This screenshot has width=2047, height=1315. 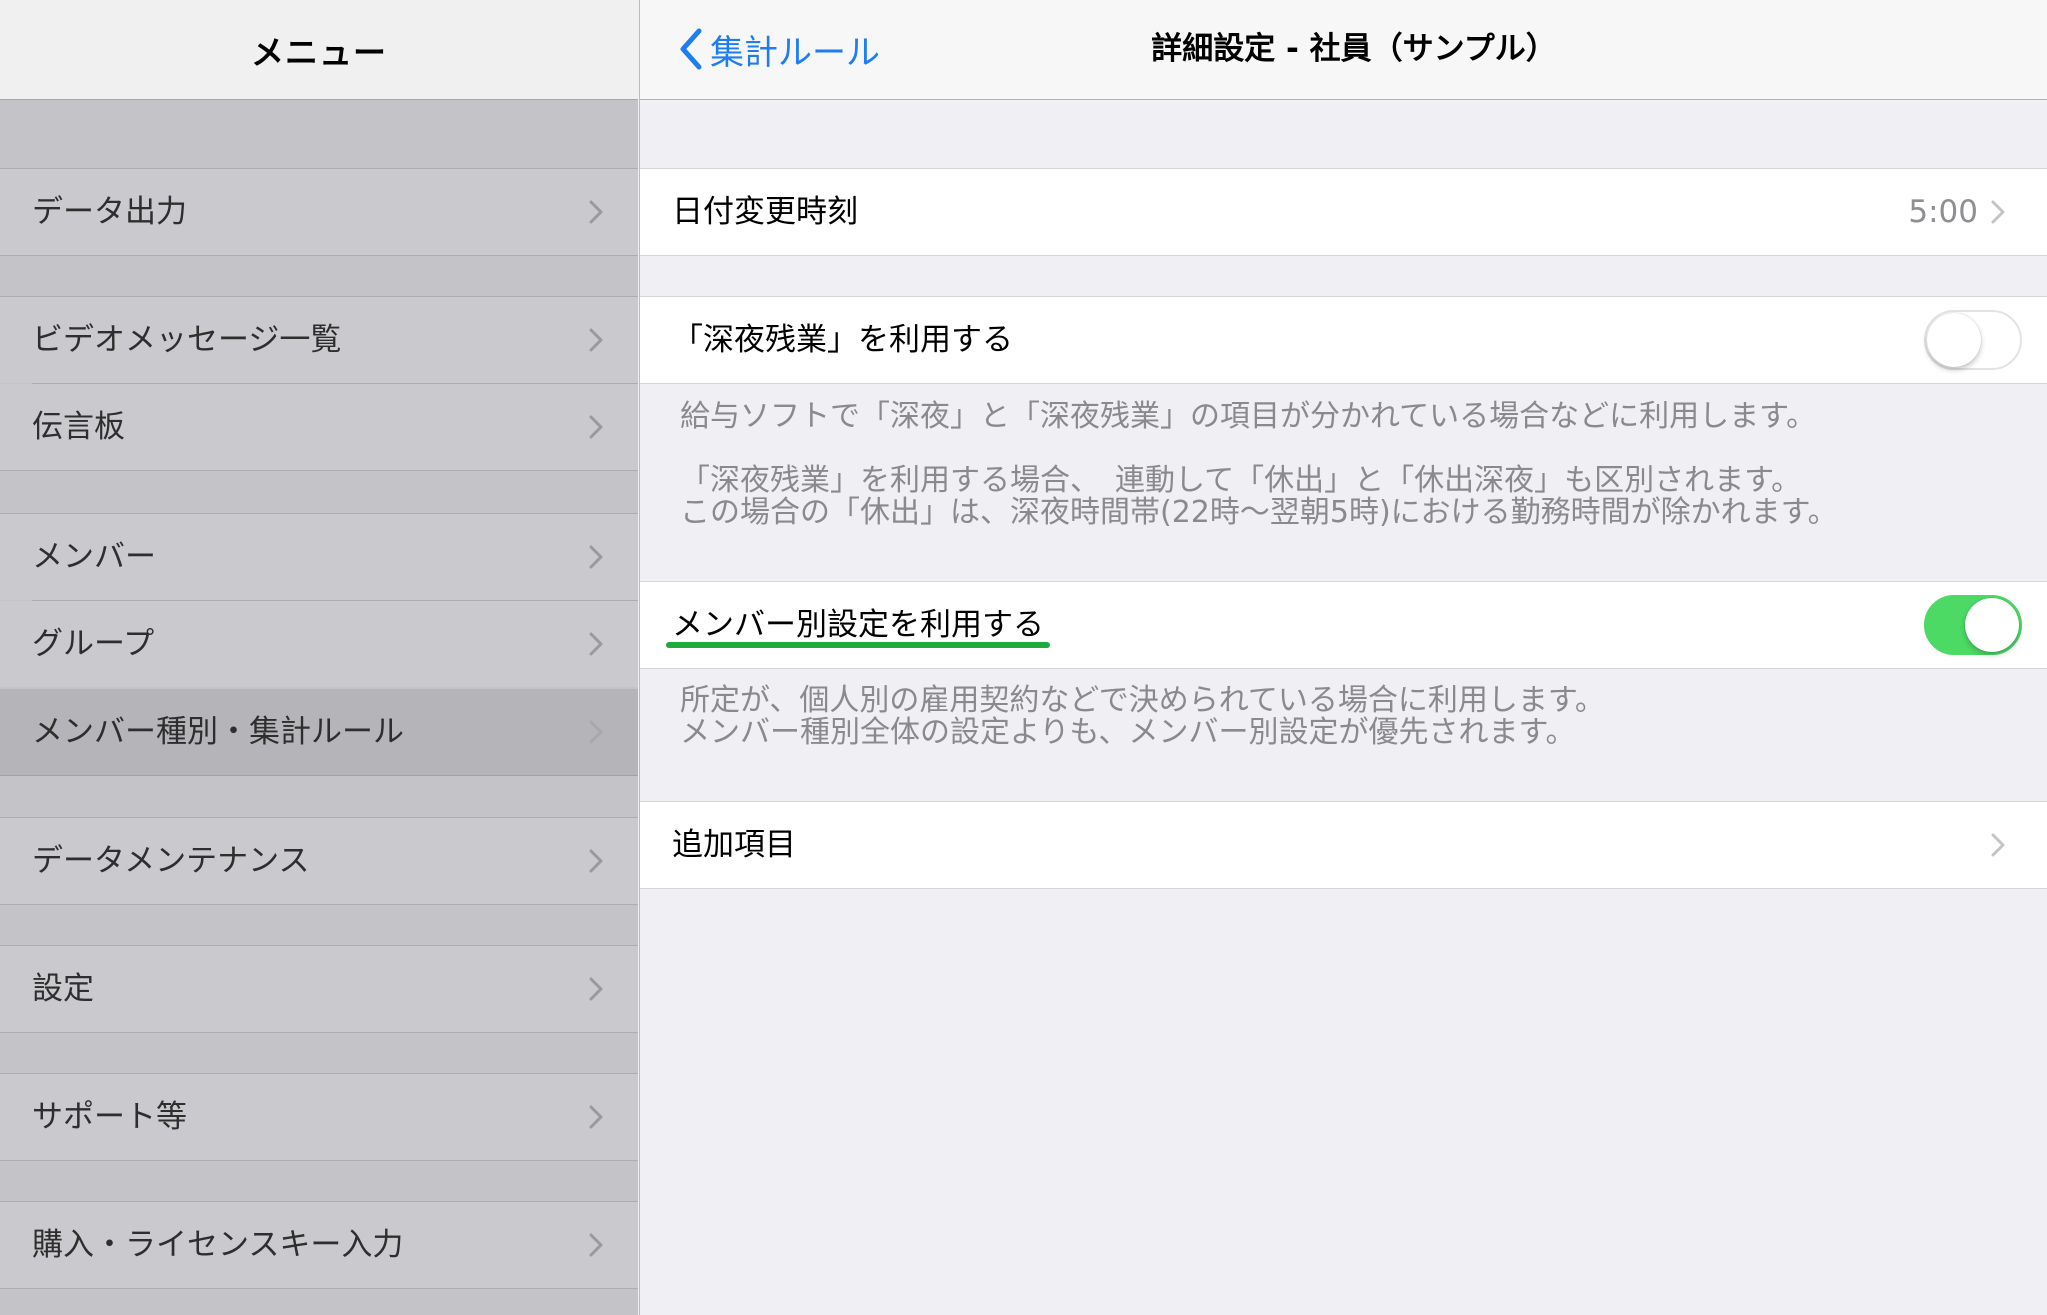 What do you see at coordinates (1343, 340) in the screenshot?
I see `late-night-overtime-row: 「深夜残業」を利用する` at bounding box center [1343, 340].